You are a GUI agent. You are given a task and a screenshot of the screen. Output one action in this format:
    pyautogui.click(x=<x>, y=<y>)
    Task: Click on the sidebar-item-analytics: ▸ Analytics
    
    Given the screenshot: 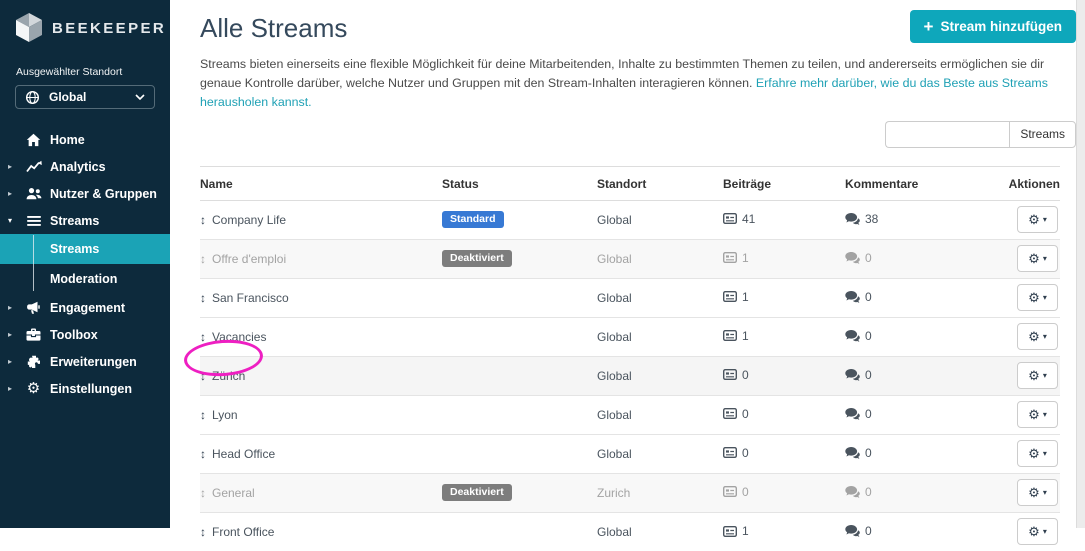 What is the action you would take?
    pyautogui.click(x=85, y=166)
    